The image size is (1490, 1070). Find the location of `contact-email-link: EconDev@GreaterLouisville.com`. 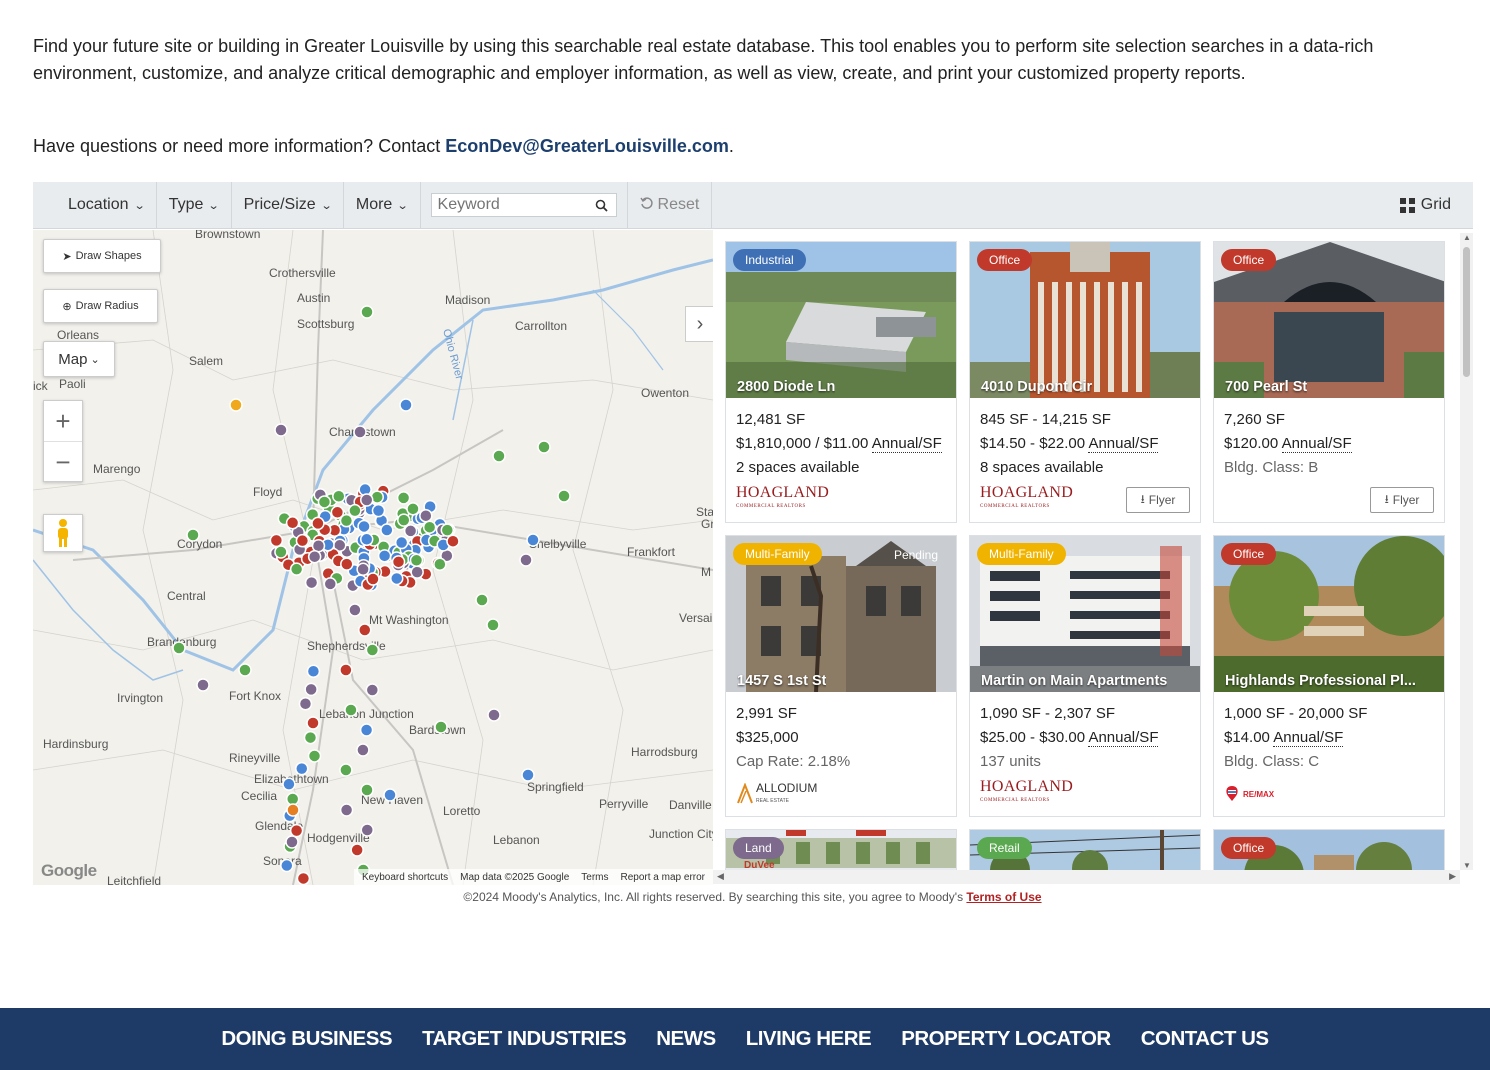

contact-email-link: EconDev@GreaterLouisville.com is located at coordinates (587, 146).